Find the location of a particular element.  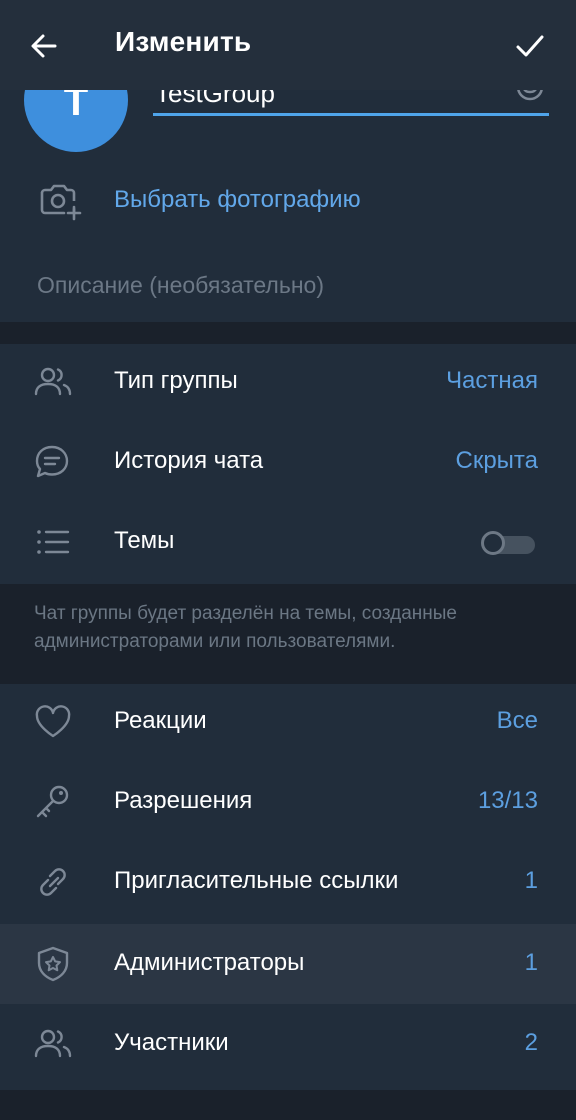

topics-row: Темы is located at coordinates (288, 542).